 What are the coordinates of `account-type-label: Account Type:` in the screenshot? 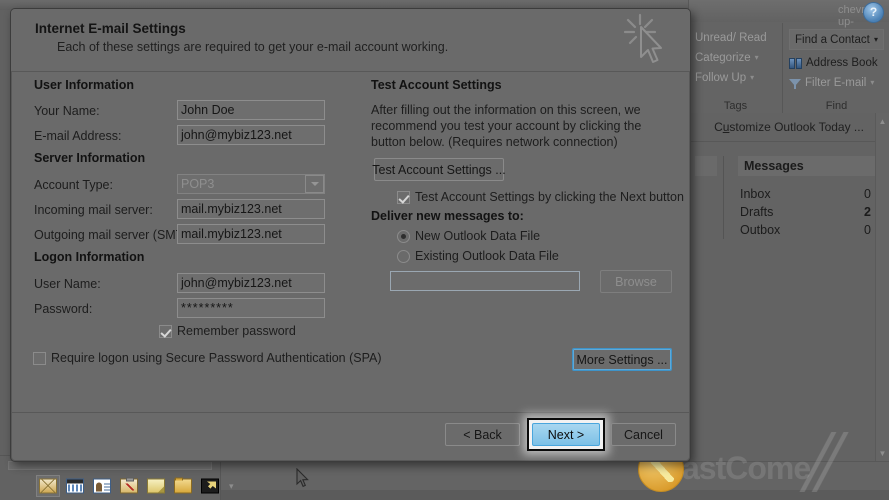 It's located at (73, 185).